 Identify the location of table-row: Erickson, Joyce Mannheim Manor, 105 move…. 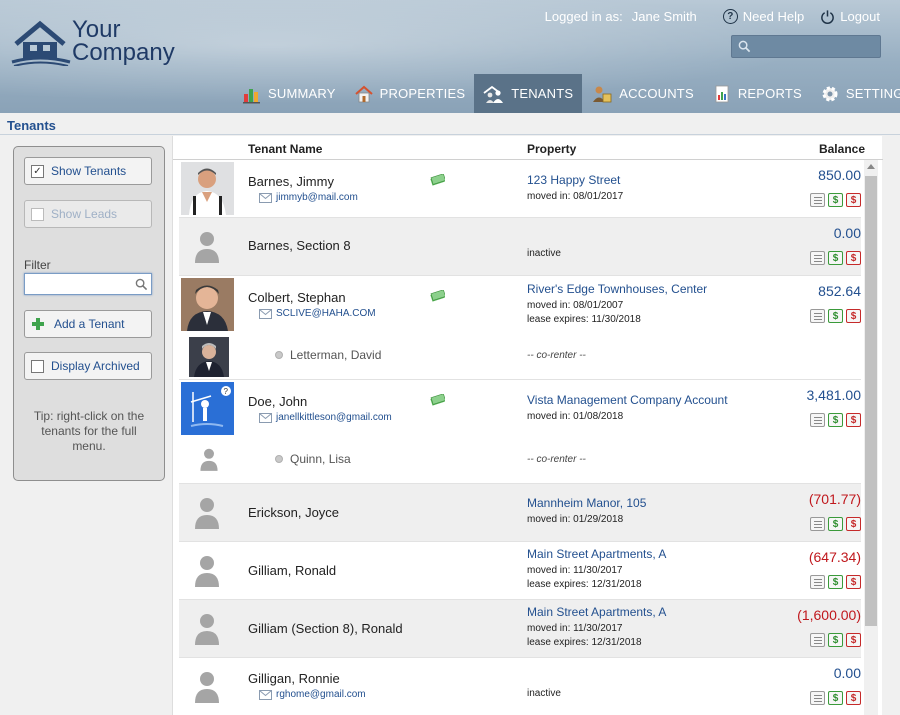
(520, 513).